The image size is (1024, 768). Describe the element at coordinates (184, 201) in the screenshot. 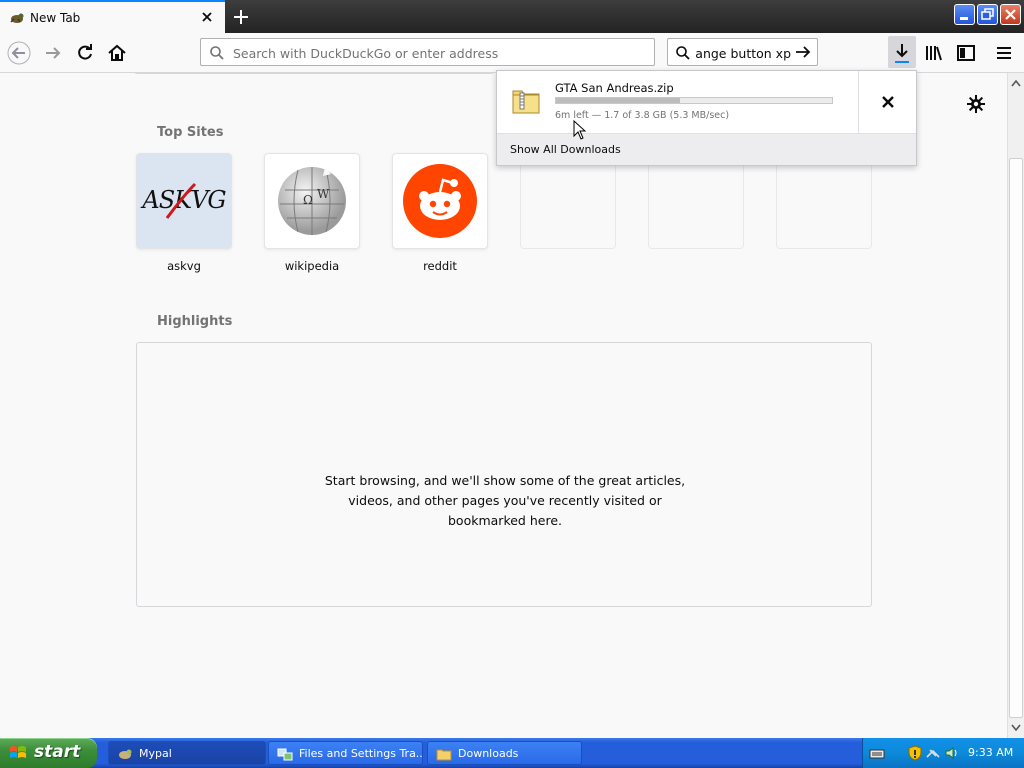

I see `askvg-logo: ASKVG` at that location.